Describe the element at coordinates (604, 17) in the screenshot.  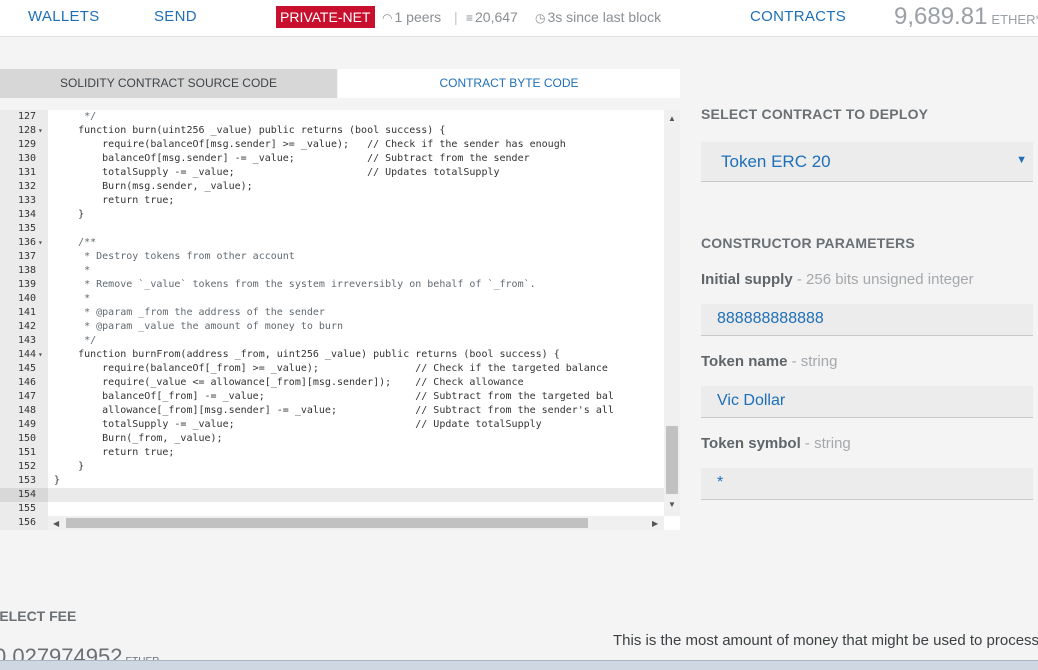
I see `since-label: 3s since last block` at that location.